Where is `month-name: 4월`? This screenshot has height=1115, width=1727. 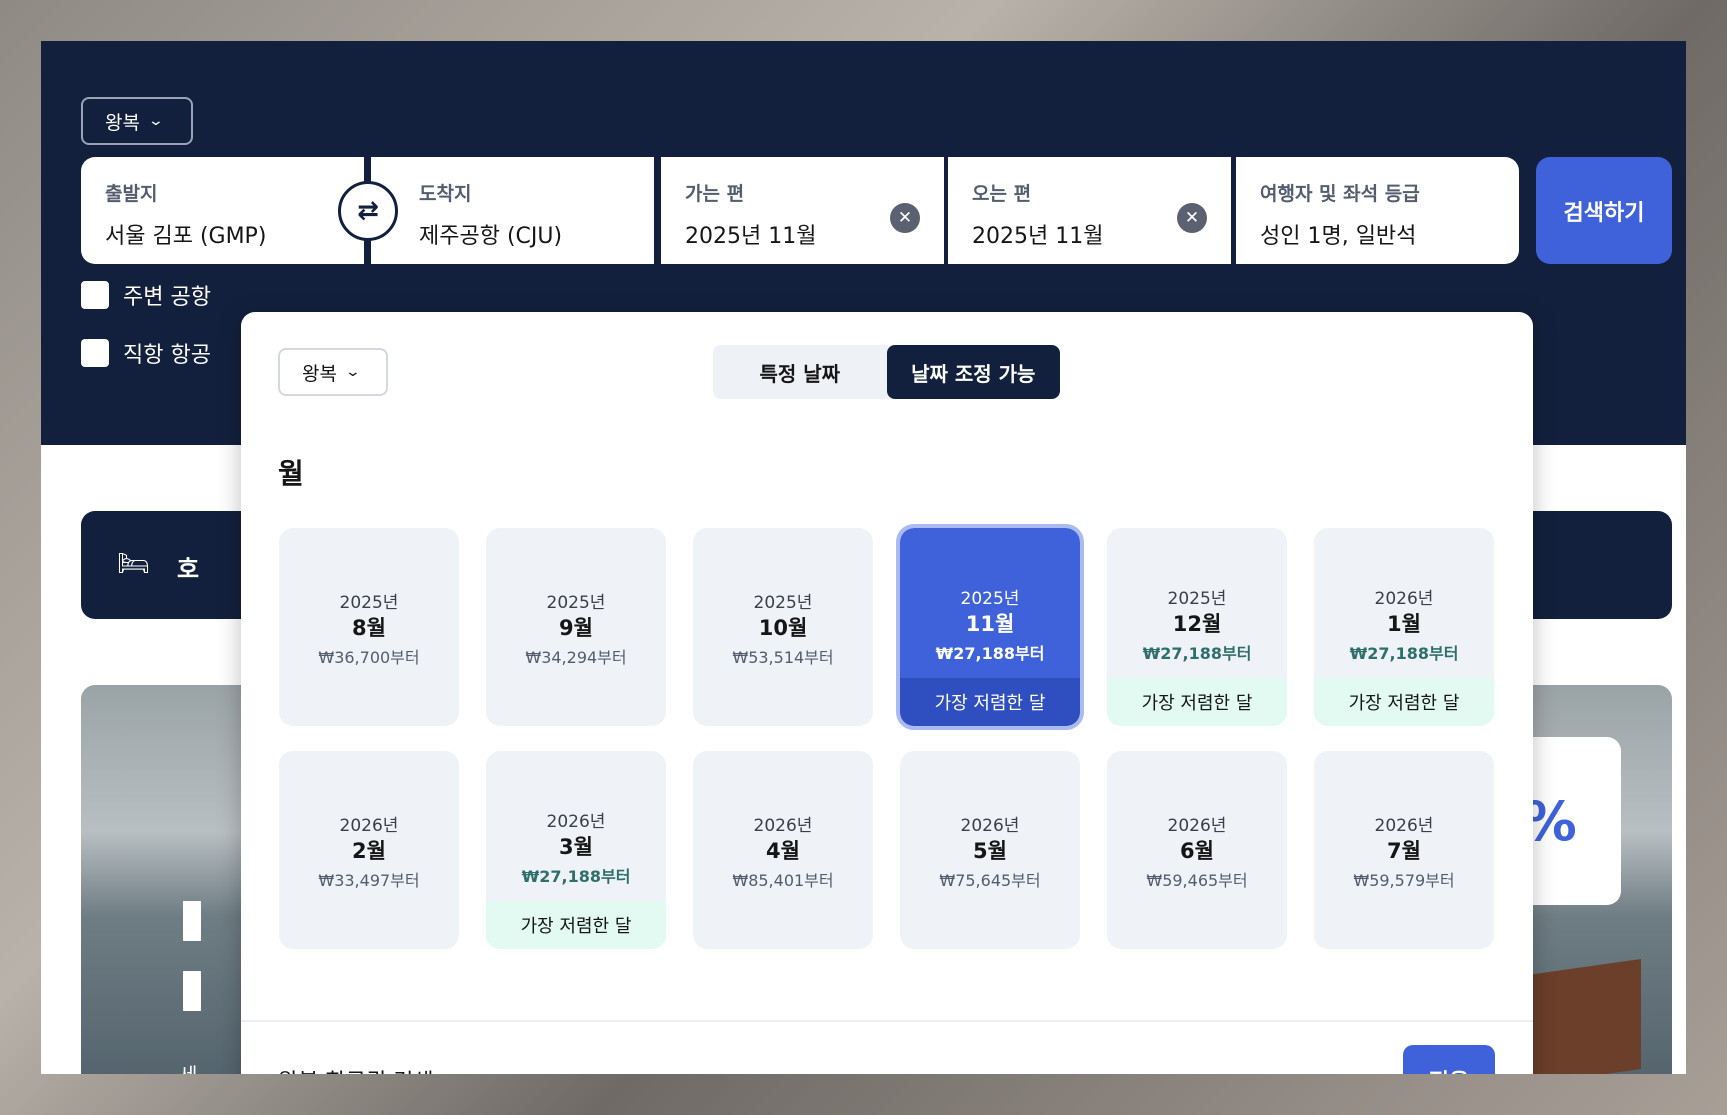
month-name: 4월 is located at coordinates (783, 851).